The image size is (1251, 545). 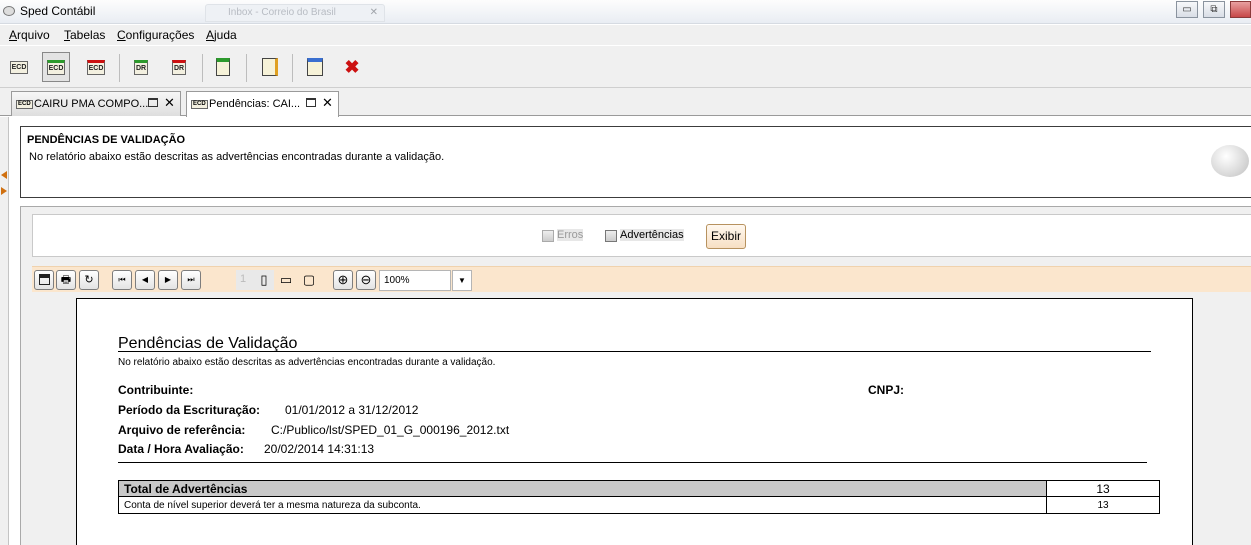 I want to click on ecd-icon: ECD, so click(x=19, y=67).